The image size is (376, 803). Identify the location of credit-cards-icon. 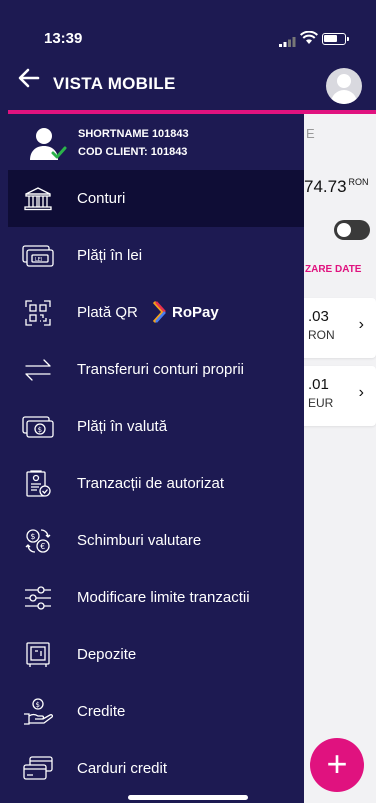
(38, 769).